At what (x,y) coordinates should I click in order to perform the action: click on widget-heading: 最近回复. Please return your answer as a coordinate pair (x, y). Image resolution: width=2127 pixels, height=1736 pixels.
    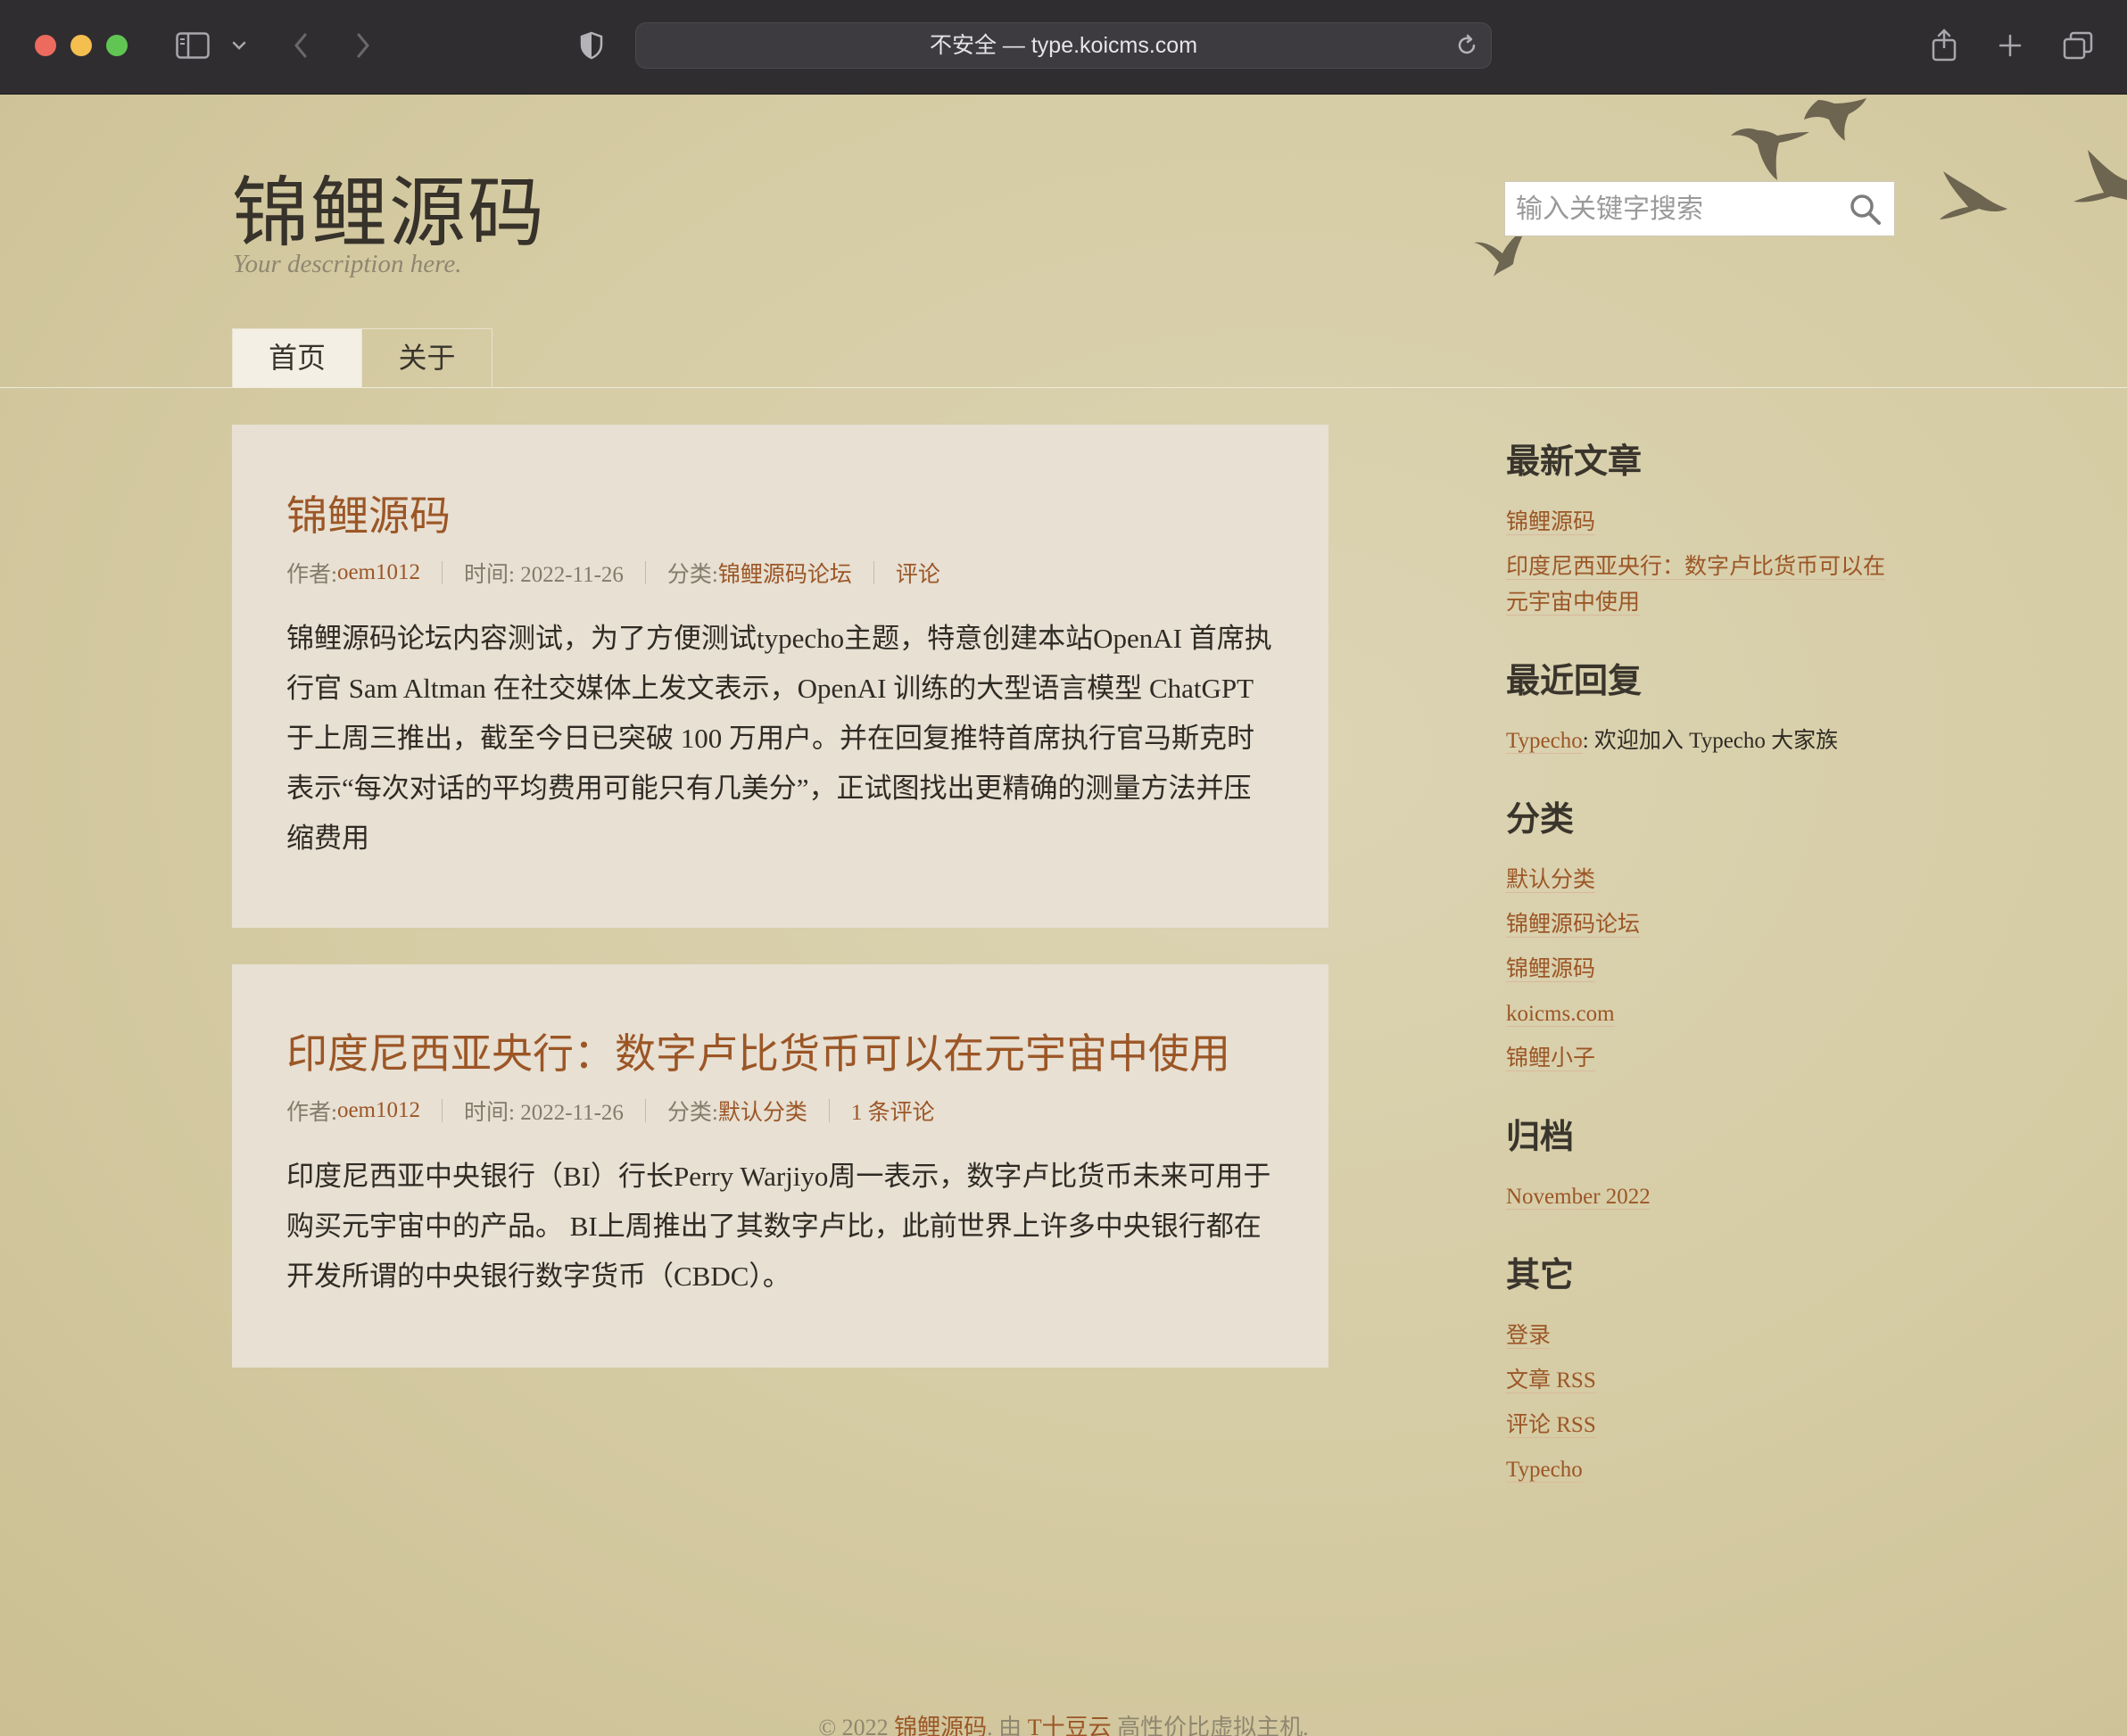
    Looking at the image, I should click on (1574, 681).